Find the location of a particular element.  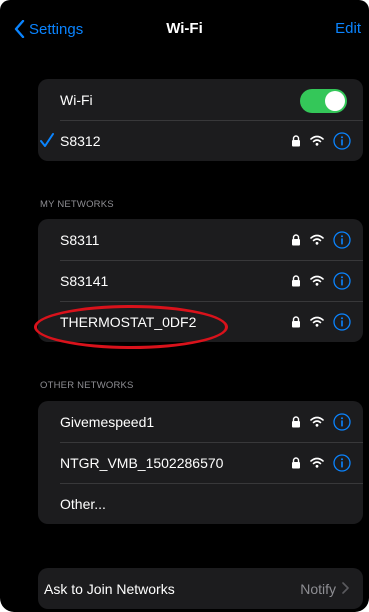

network-name: S8311 is located at coordinates (80, 239).